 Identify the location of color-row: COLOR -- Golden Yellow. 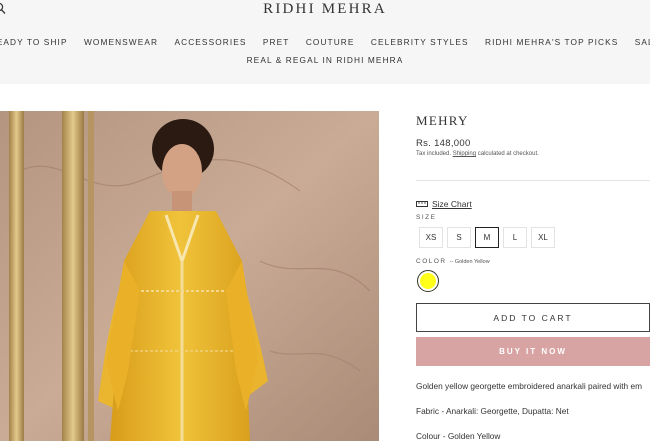
(453, 261).